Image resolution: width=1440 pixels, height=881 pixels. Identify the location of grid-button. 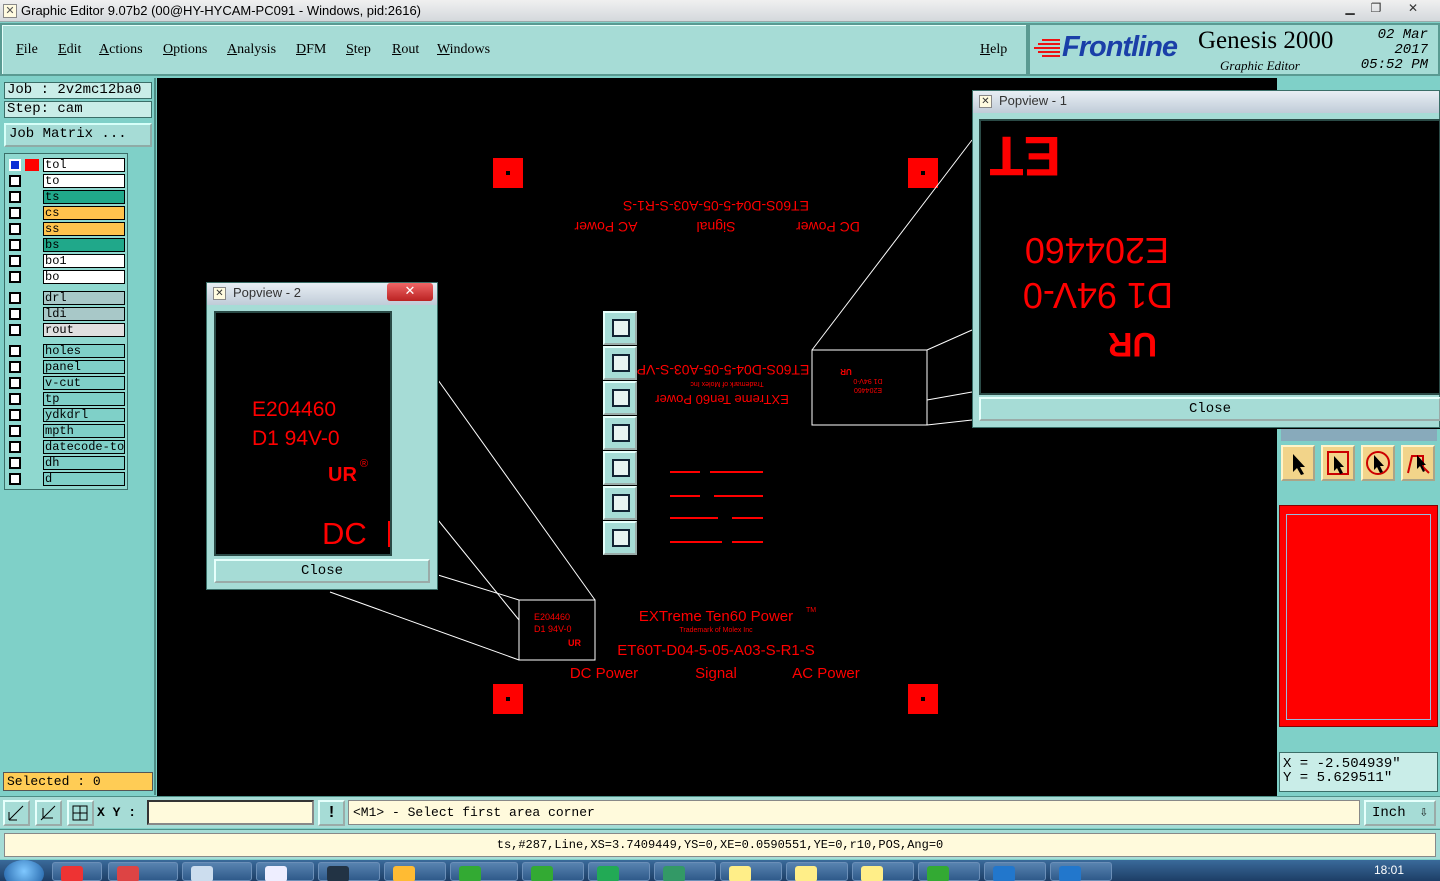
(80, 813).